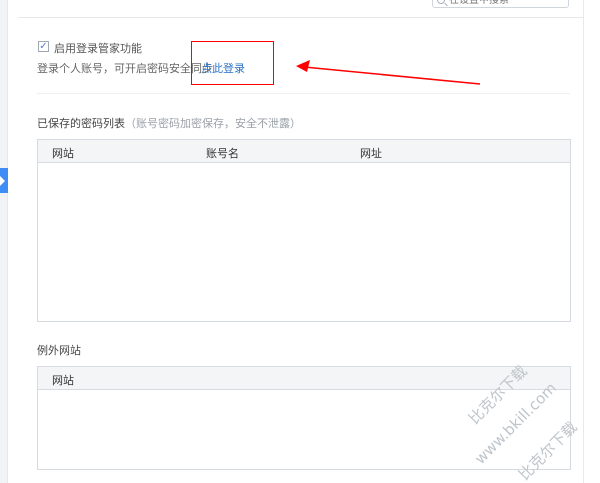 This screenshot has height=483, width=600. I want to click on search-input, so click(500, 4).